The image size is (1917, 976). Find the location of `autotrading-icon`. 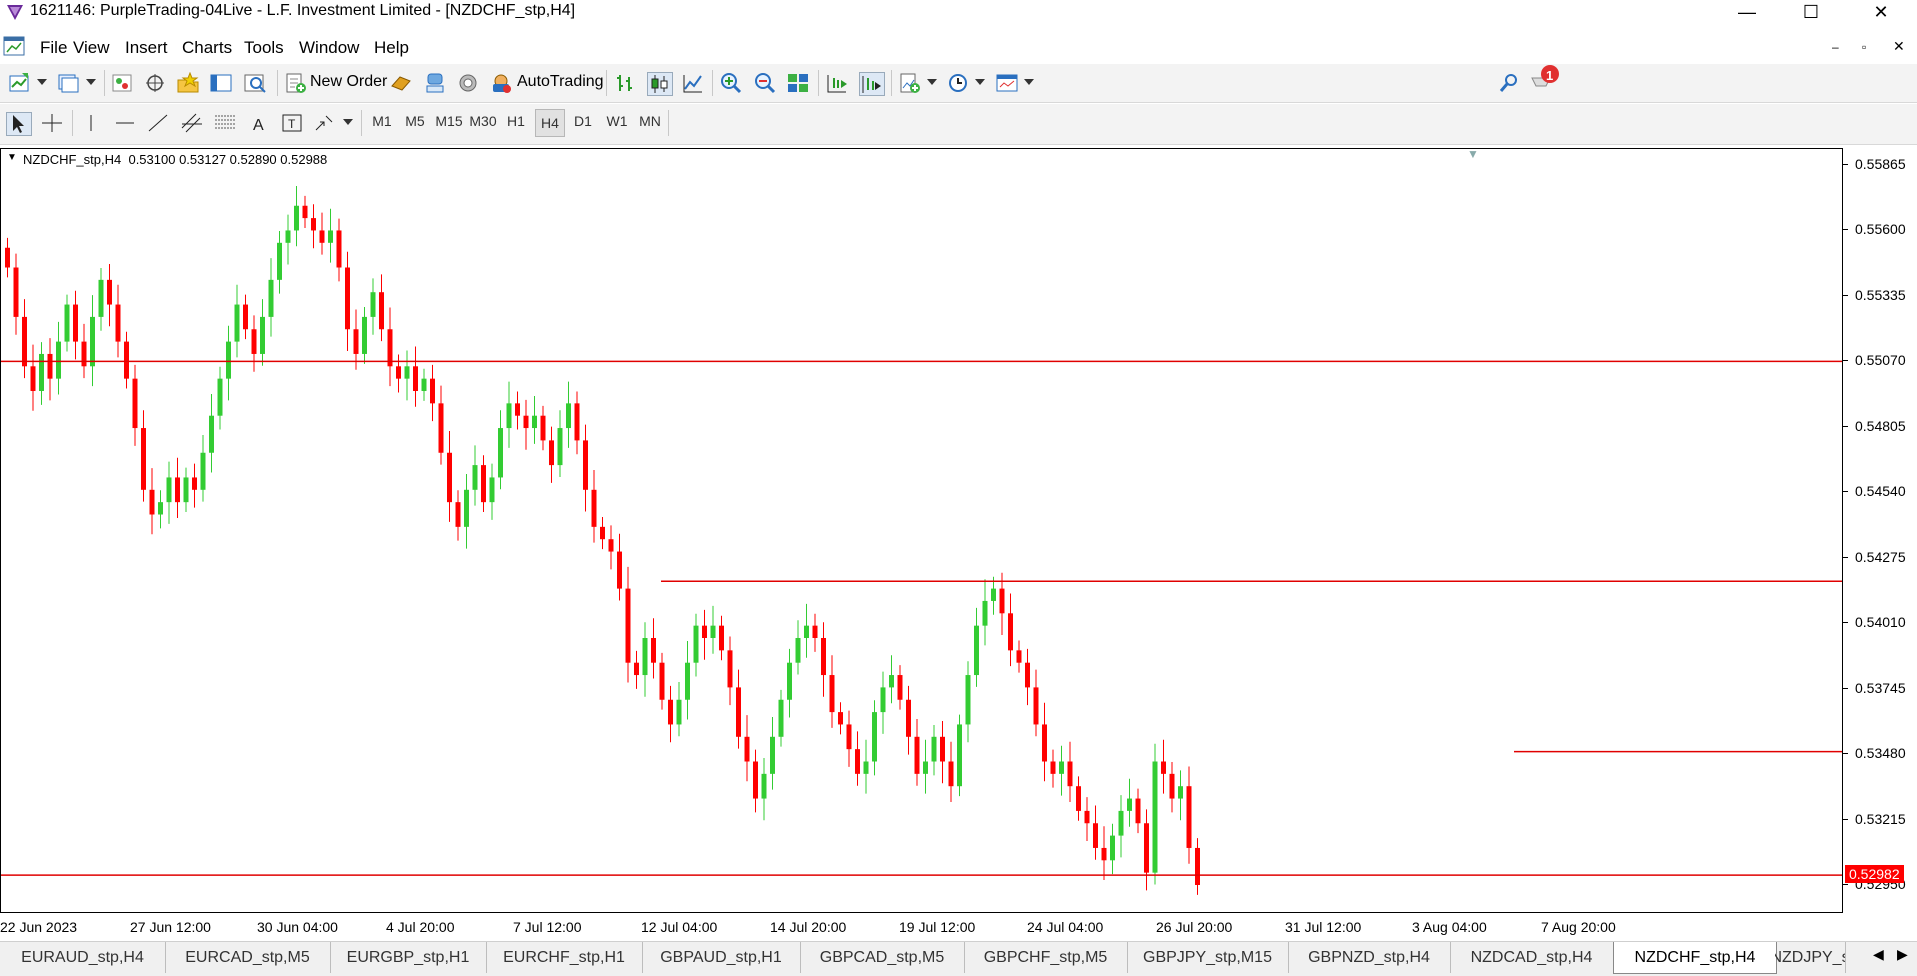

autotrading-icon is located at coordinates (501, 83).